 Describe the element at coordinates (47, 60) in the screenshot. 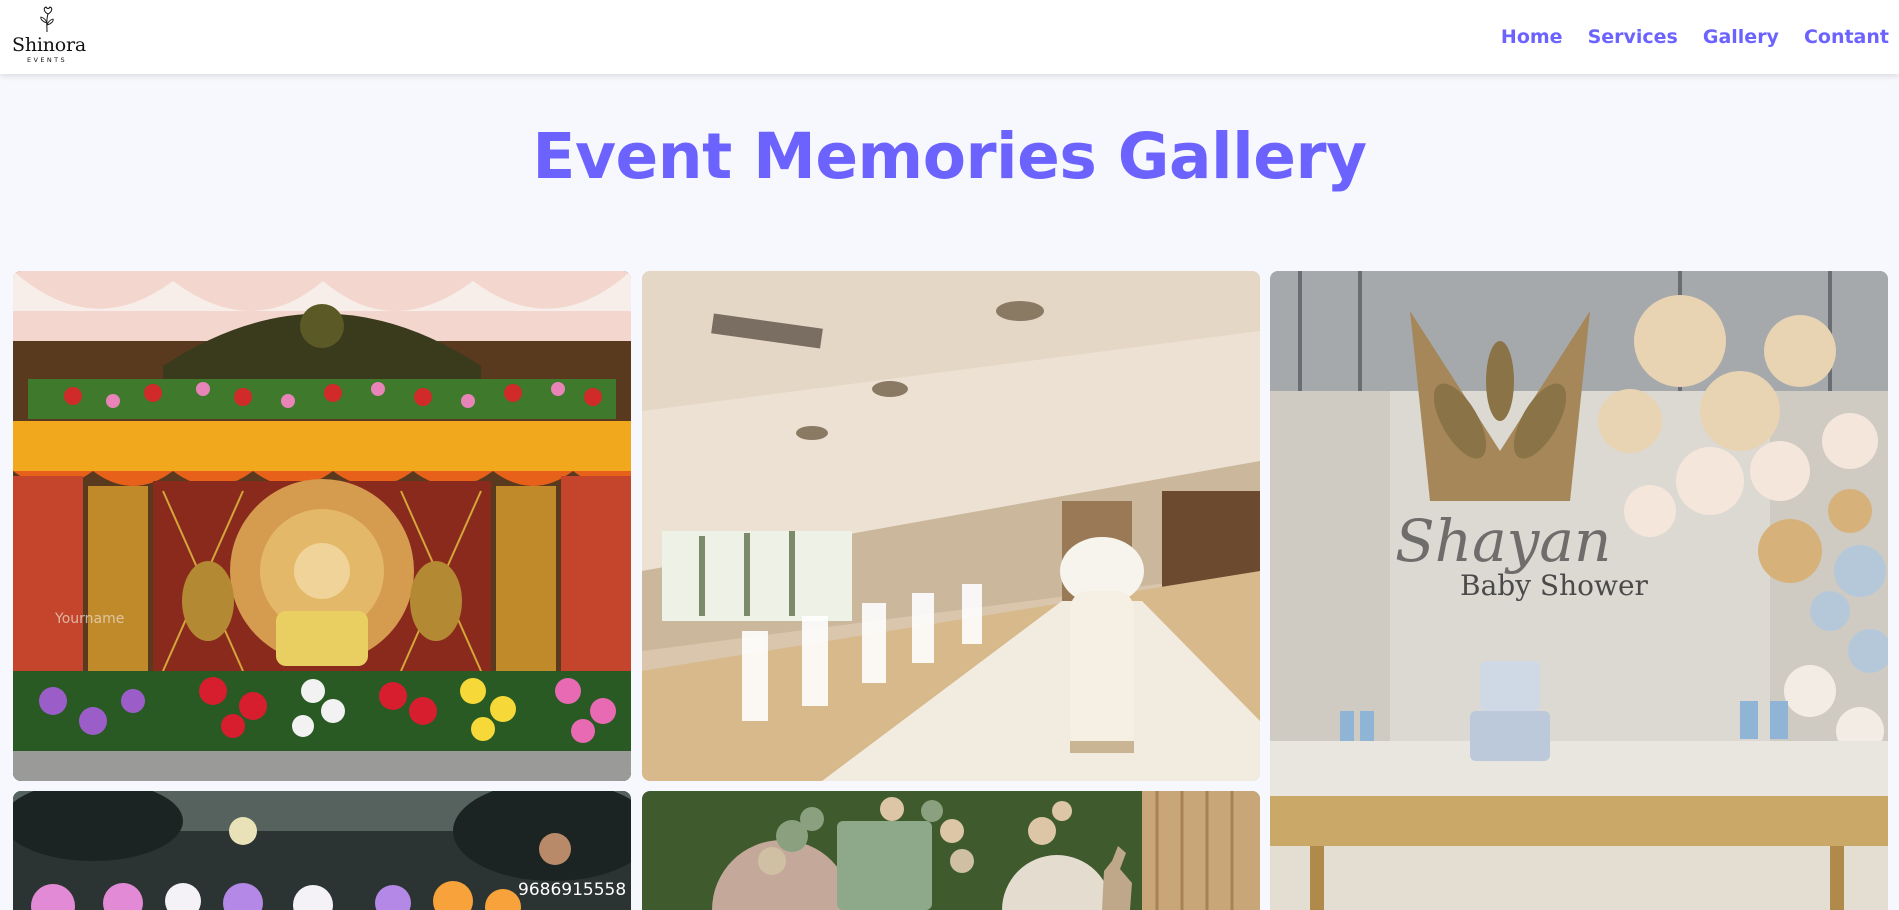

I see `brand-tagline: EVENTS` at that location.